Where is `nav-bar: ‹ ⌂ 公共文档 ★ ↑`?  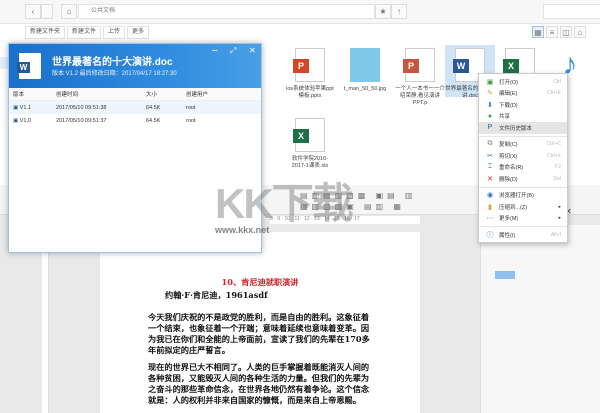
nav-bar: ‹ ⌂ 公共文档 ★ ↑ is located at coordinates (300, 12).